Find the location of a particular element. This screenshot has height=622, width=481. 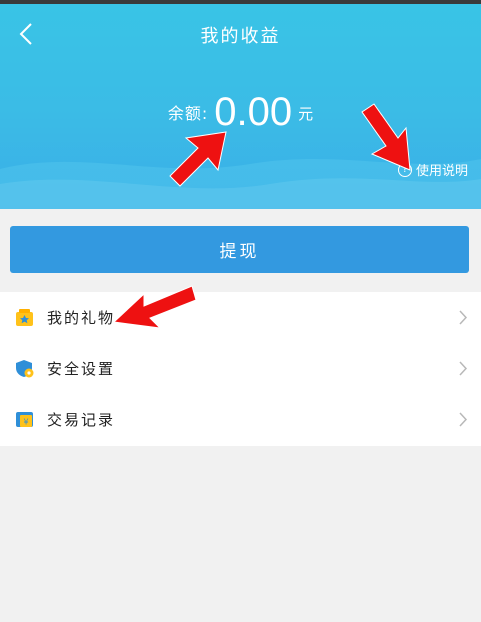

shield-icon is located at coordinates (25, 369).